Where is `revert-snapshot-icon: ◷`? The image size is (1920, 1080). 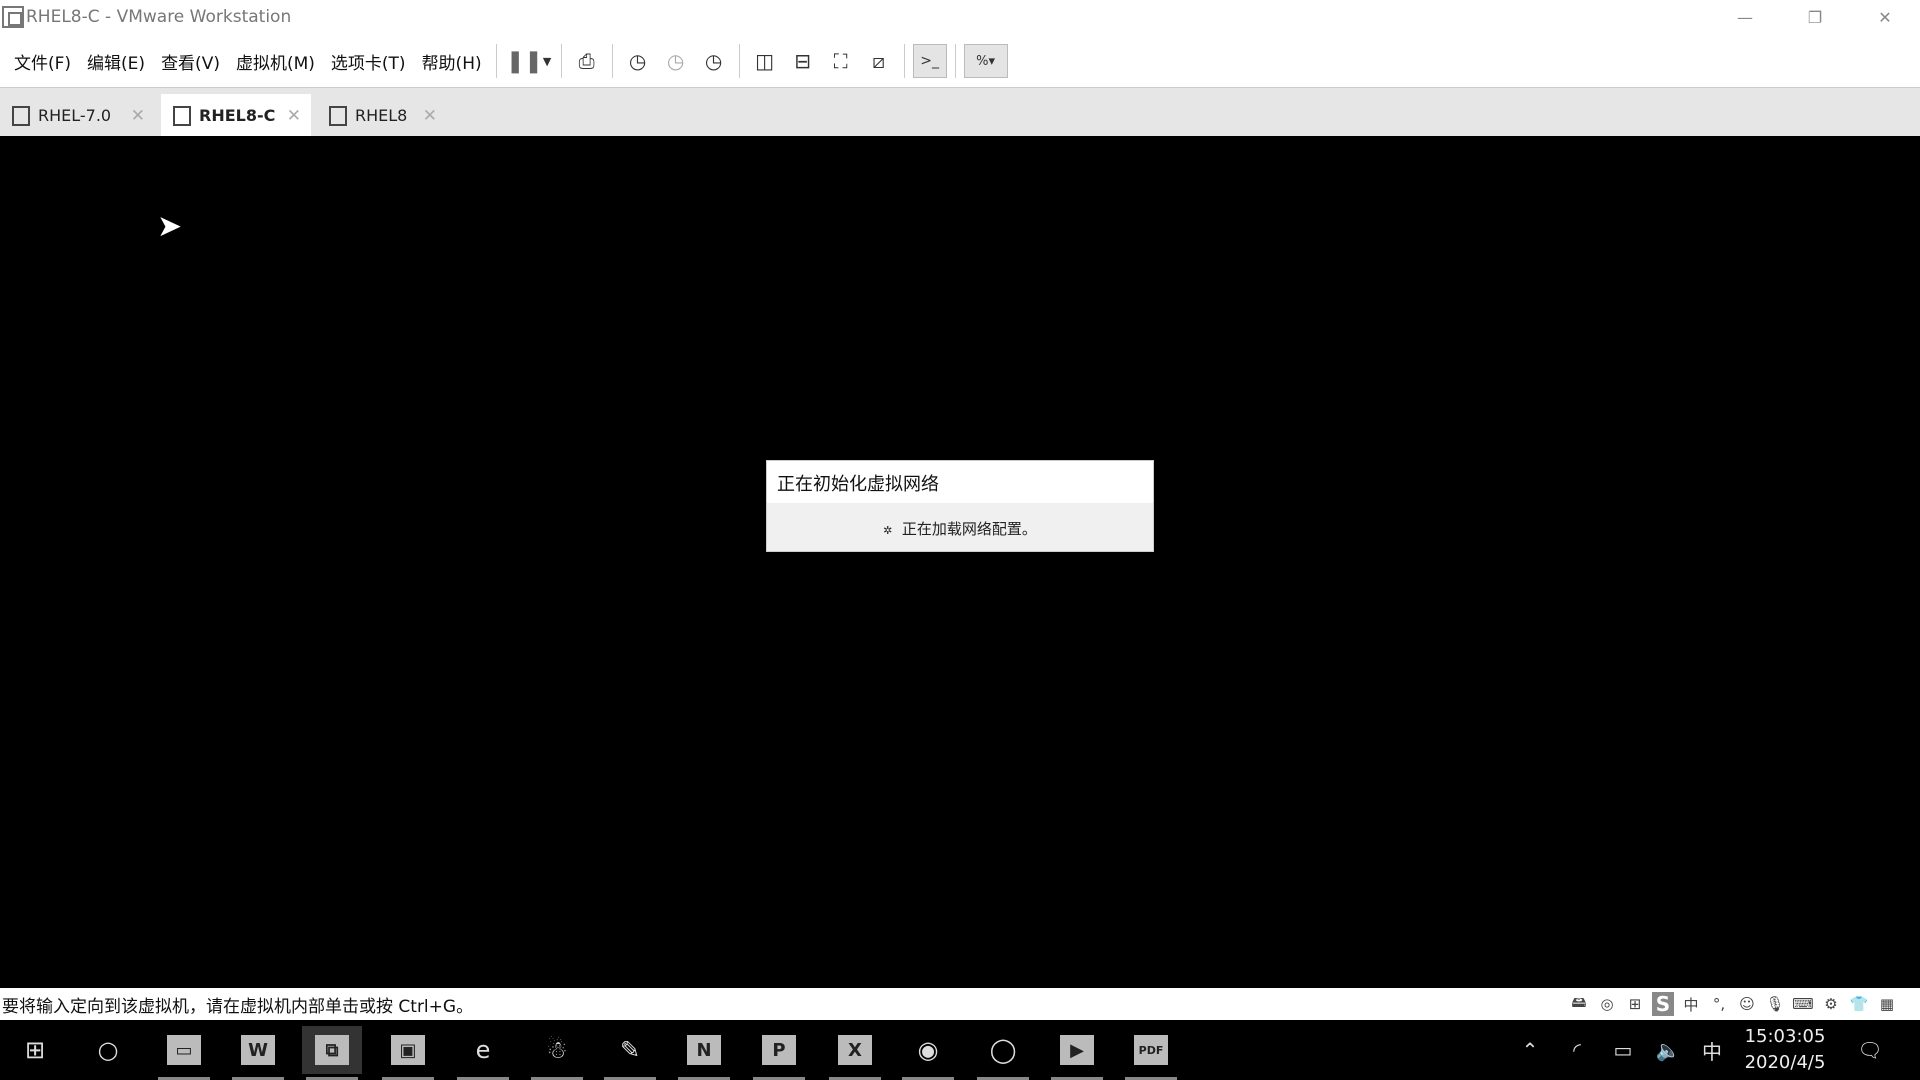 revert-snapshot-icon: ◷ is located at coordinates (676, 61).